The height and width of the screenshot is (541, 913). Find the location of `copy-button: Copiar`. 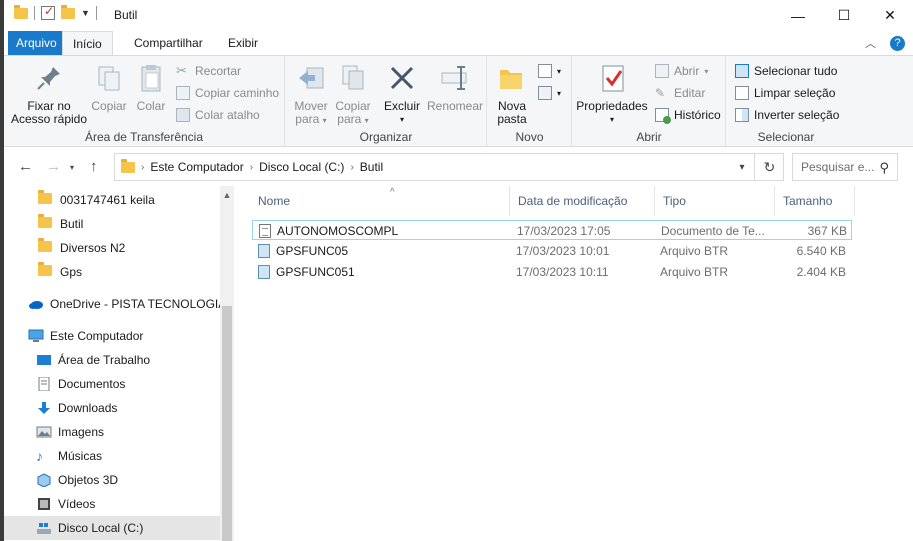

copy-button: Copiar is located at coordinates (109, 86).